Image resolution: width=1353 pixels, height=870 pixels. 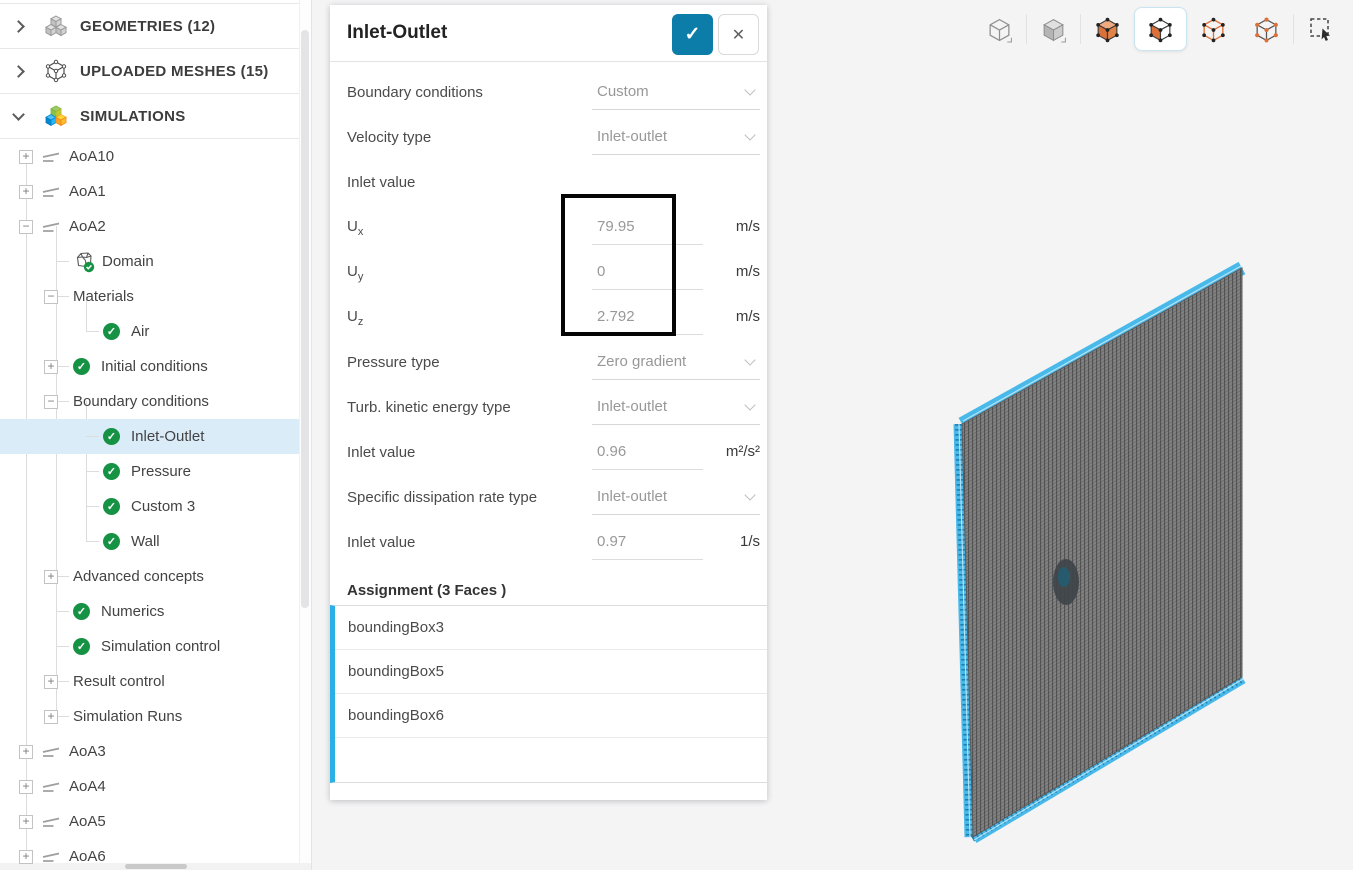 What do you see at coordinates (611, 541) in the screenshot?
I see `value-input: 0.97` at bounding box center [611, 541].